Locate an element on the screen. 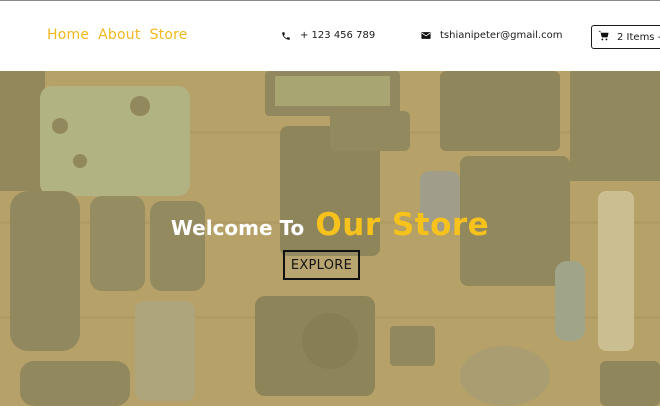  cart-label: 2 Items - I is located at coordinates (638, 37).